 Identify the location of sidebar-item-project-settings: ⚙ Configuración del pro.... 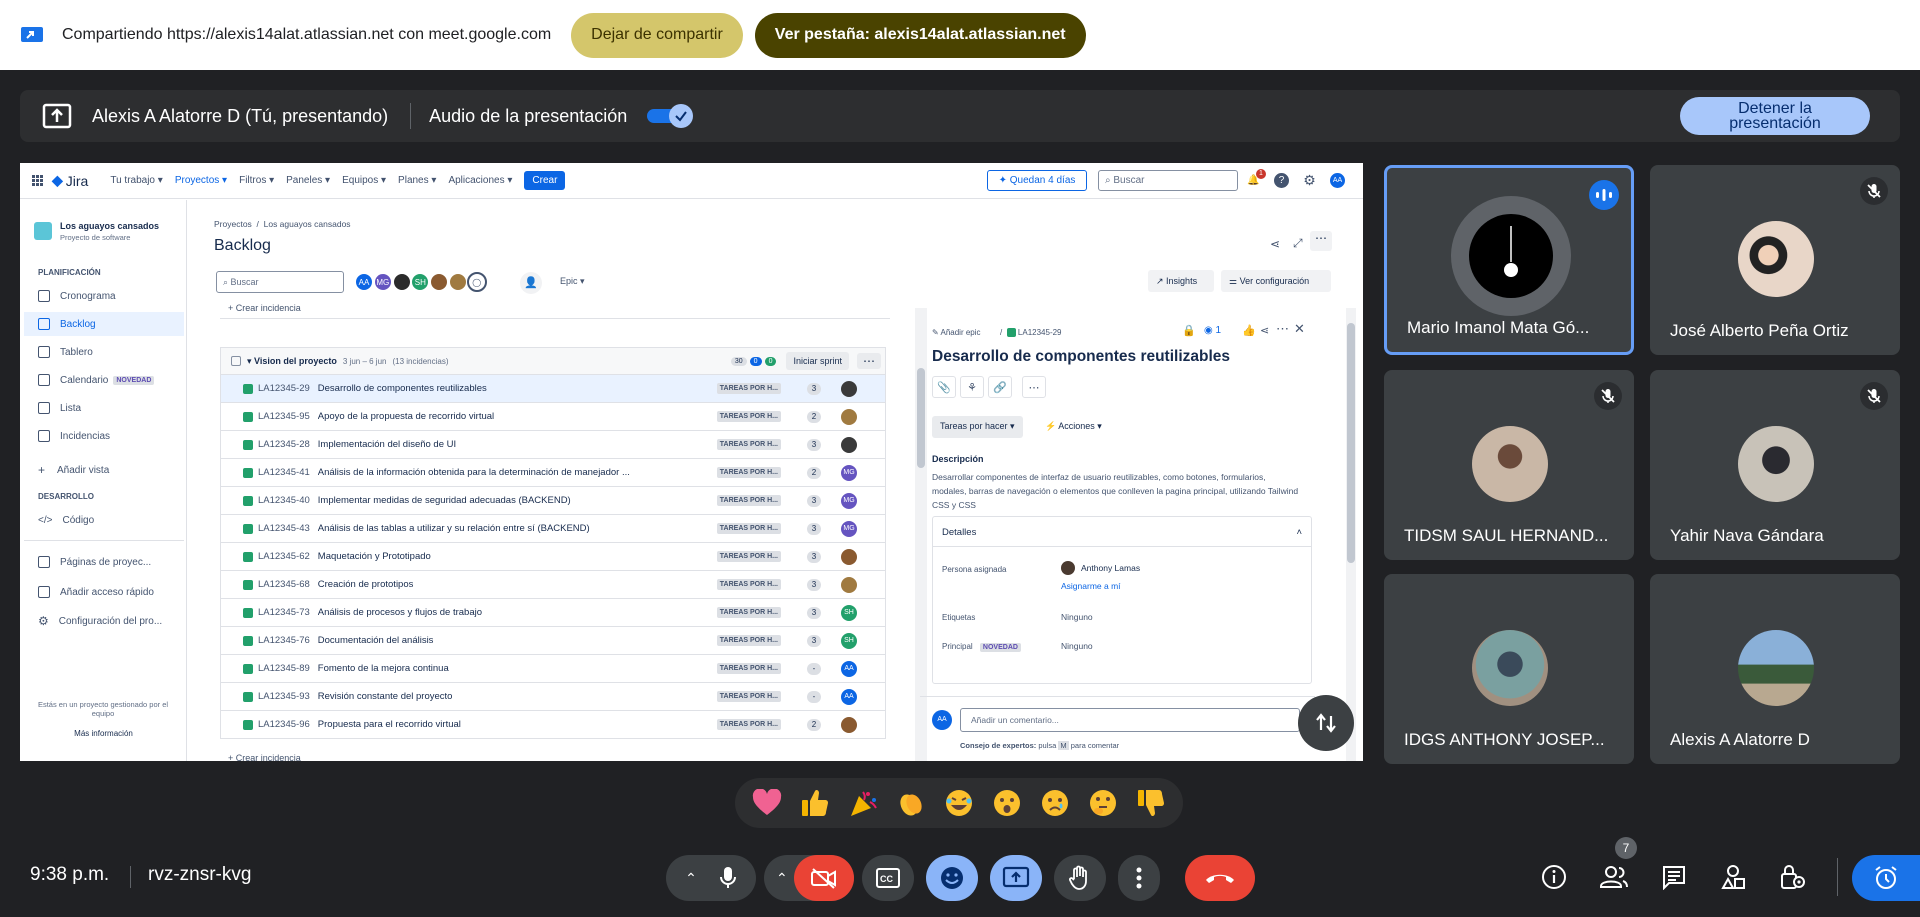
(113, 621).